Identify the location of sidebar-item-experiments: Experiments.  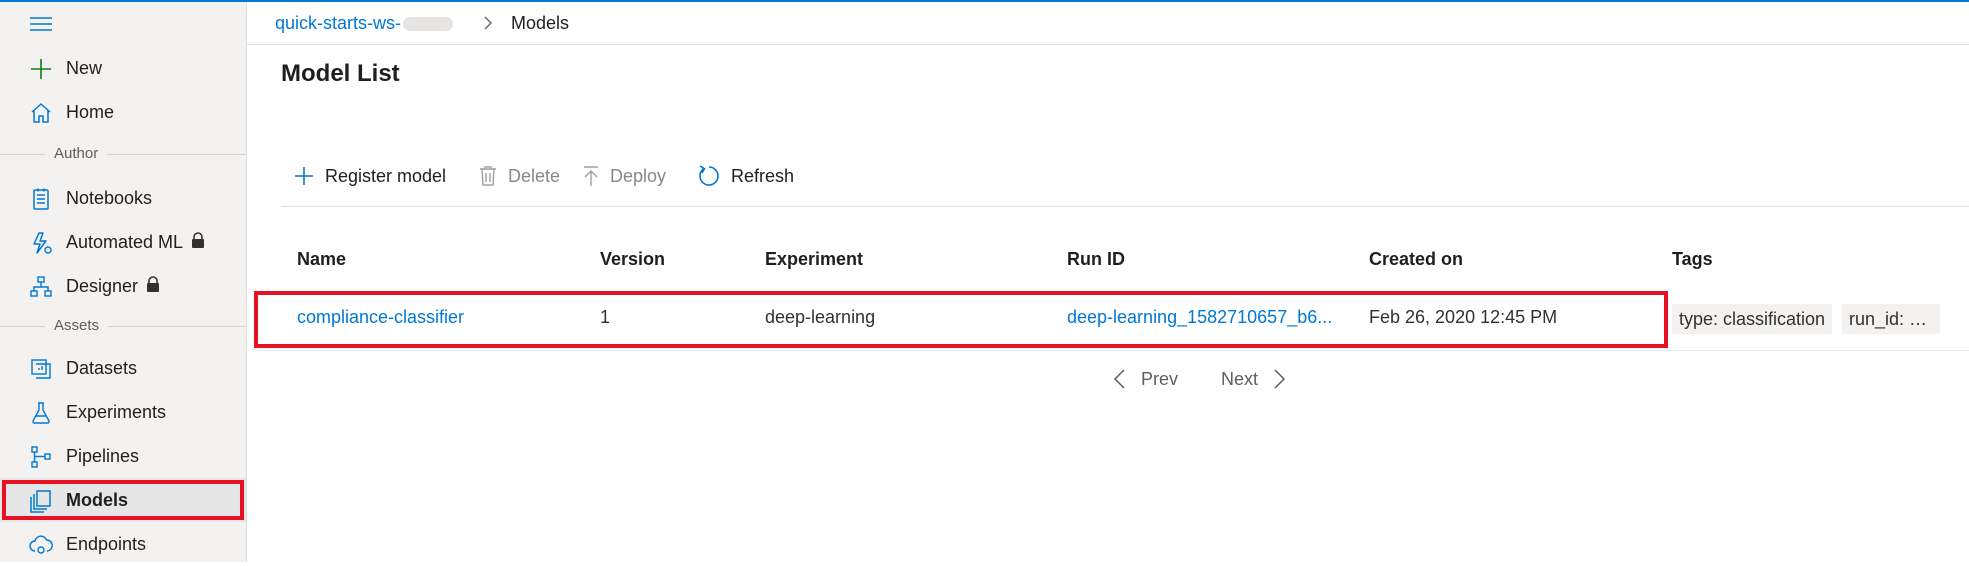
(123, 412).